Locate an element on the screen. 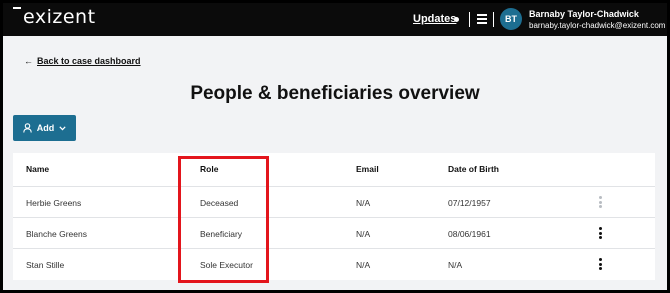 This screenshot has width=670, height=293. cell-name: Herbie Greens is located at coordinates (54, 203).